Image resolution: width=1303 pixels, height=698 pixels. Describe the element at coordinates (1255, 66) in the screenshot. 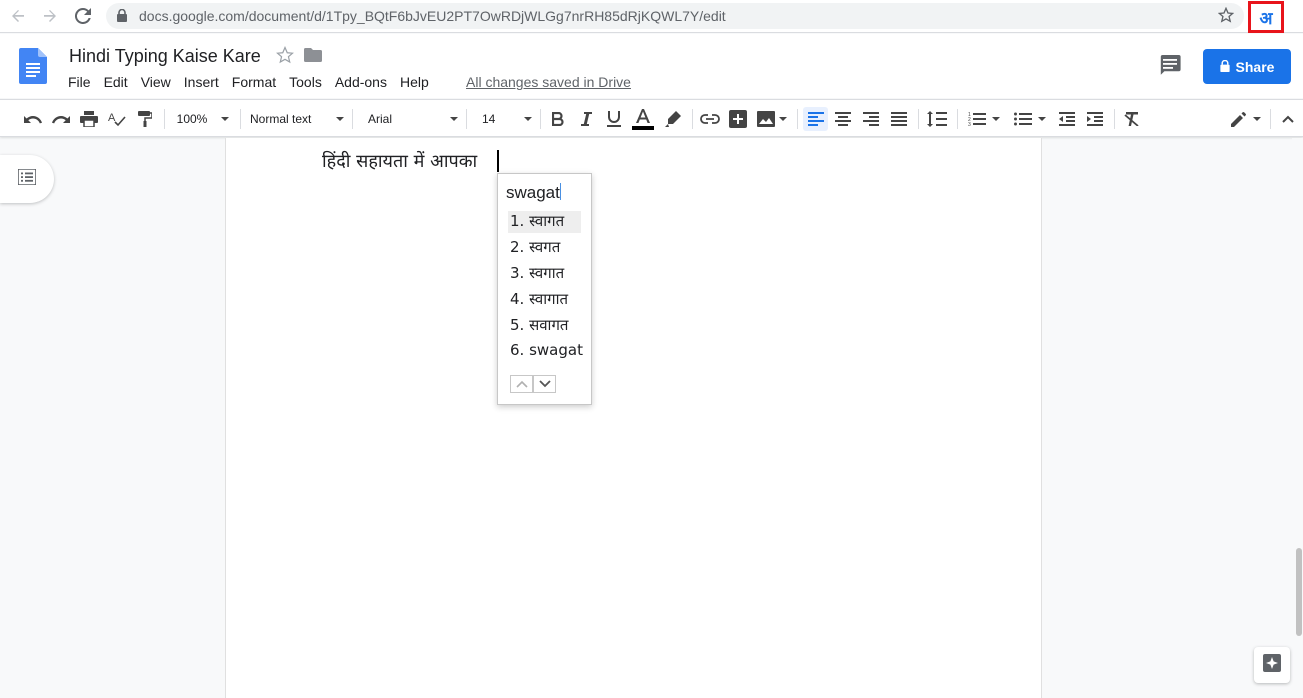

I see `share-label: Share` at that location.